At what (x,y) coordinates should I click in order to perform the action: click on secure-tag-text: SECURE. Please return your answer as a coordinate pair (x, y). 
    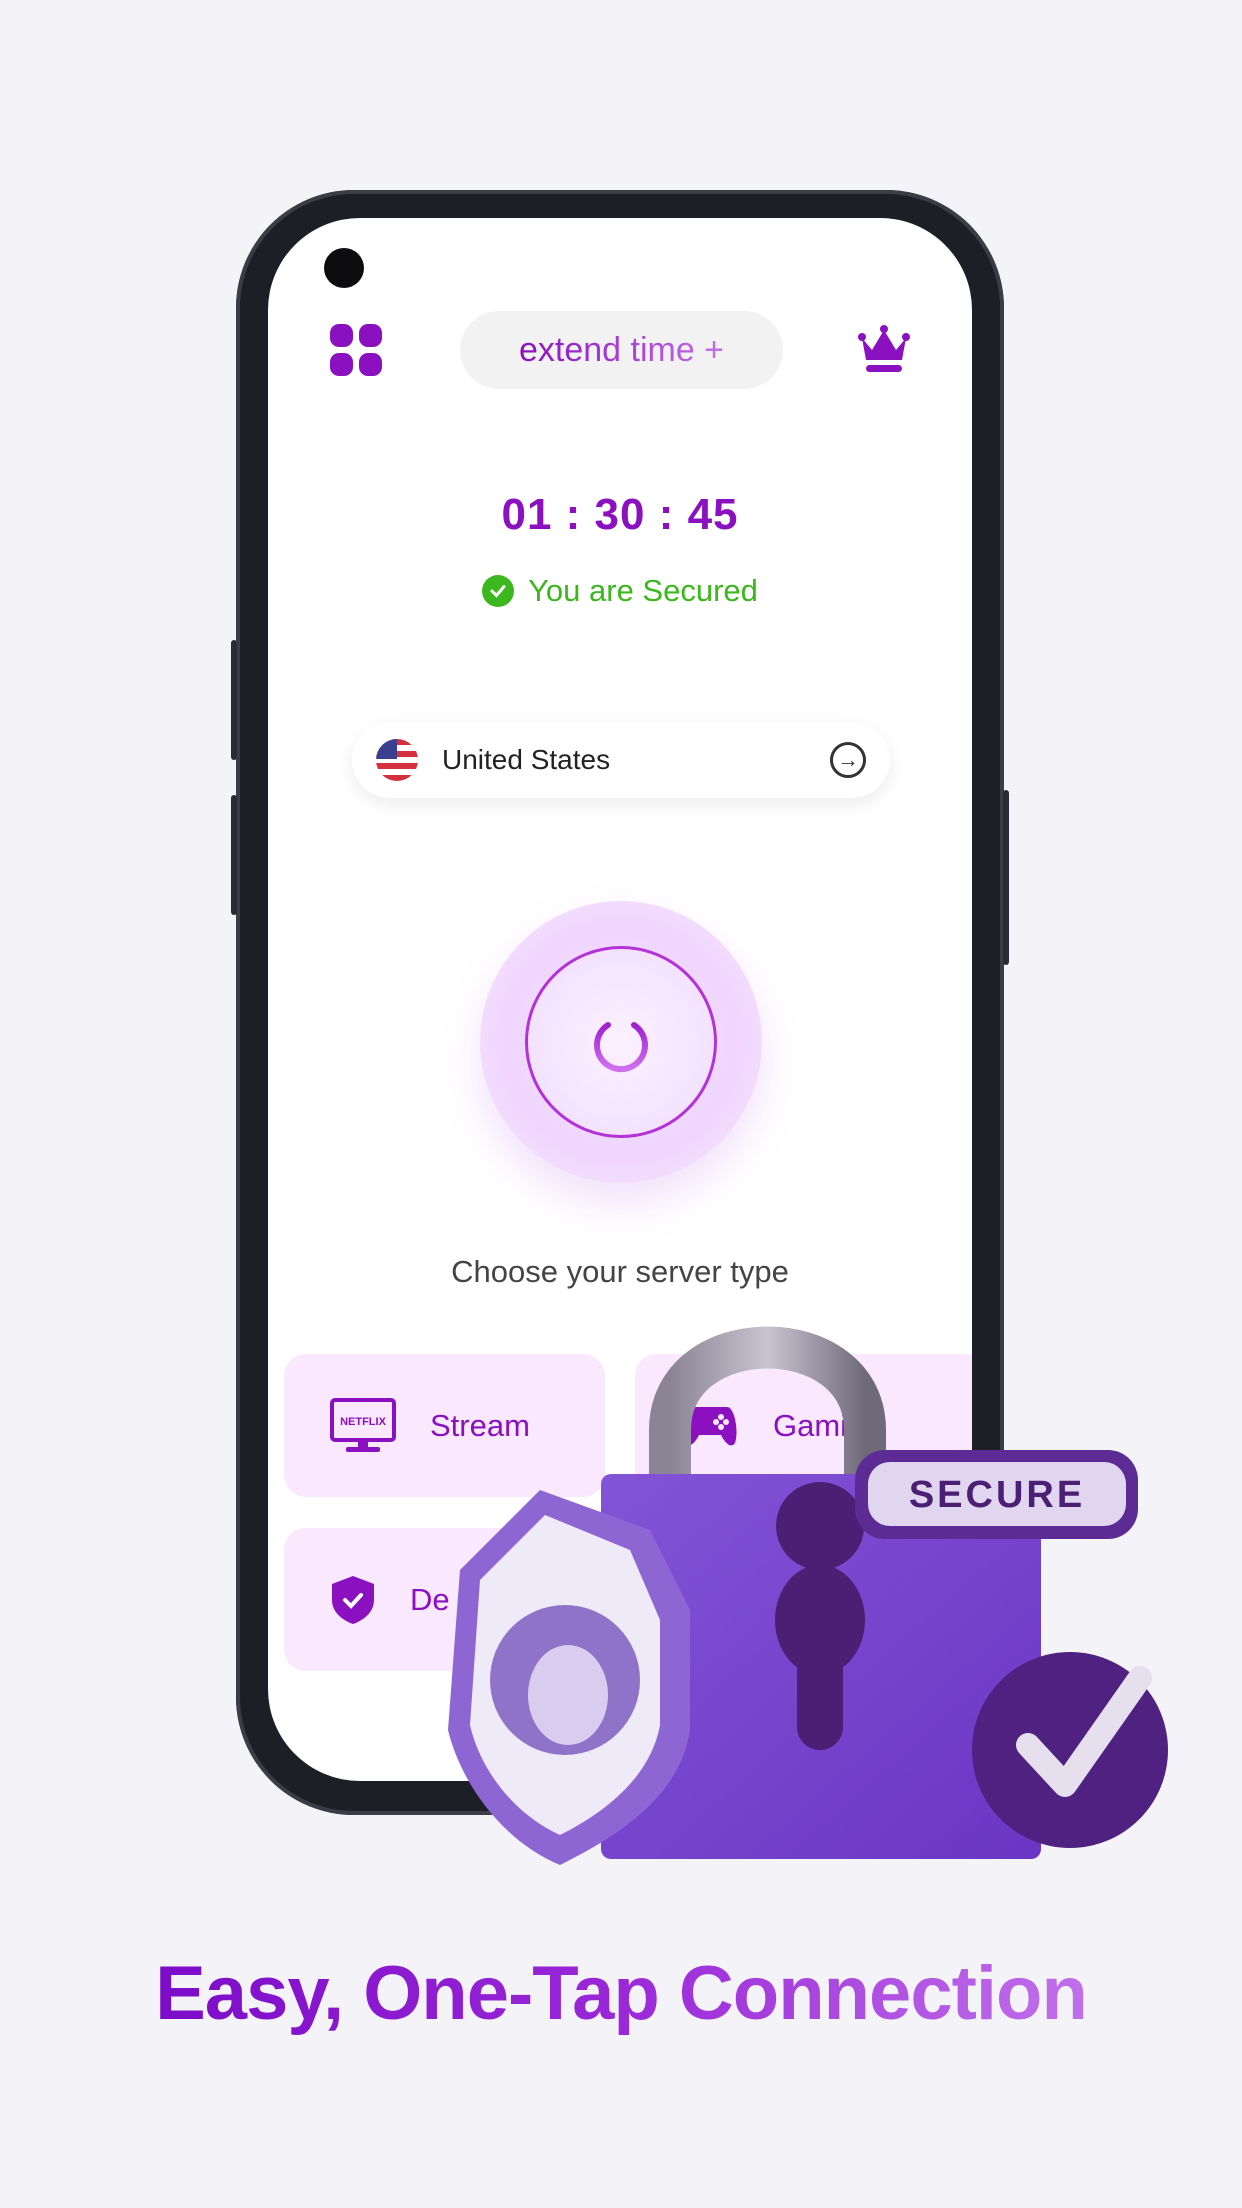
    Looking at the image, I should click on (997, 1495).